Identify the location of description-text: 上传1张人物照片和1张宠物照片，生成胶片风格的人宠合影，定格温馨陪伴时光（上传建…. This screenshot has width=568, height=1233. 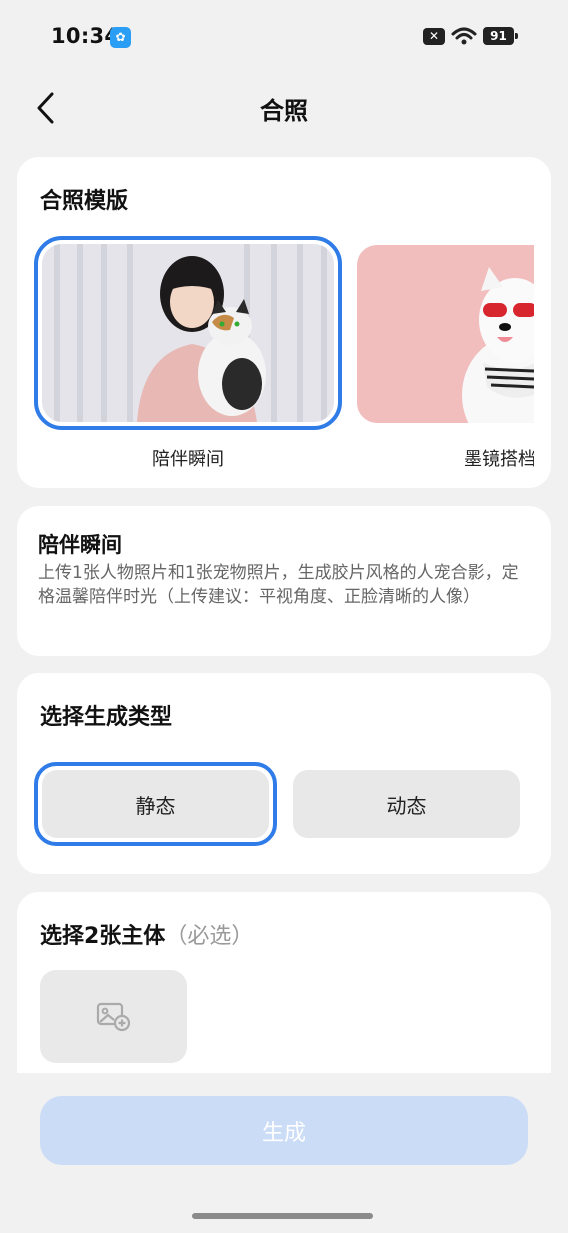
(278, 585).